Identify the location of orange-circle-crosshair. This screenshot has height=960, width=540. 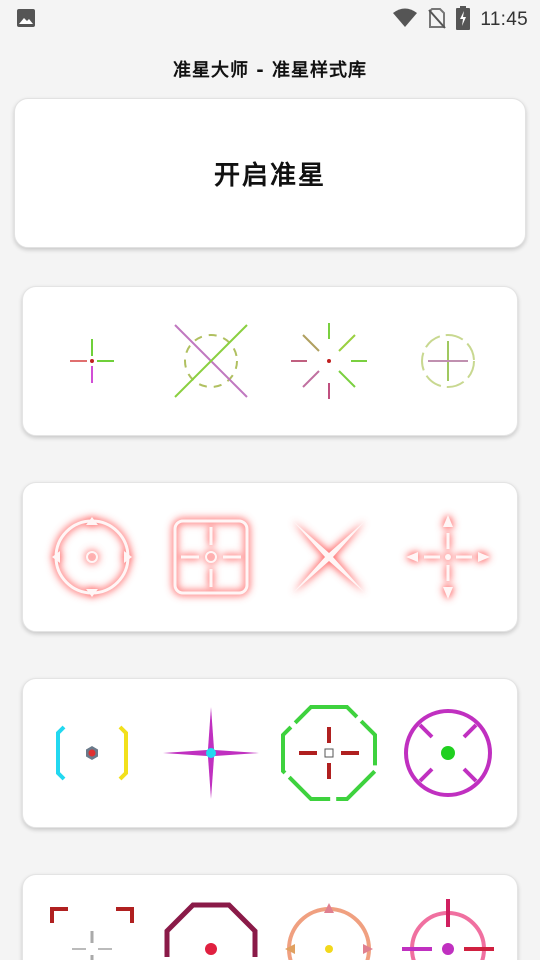
(329, 928).